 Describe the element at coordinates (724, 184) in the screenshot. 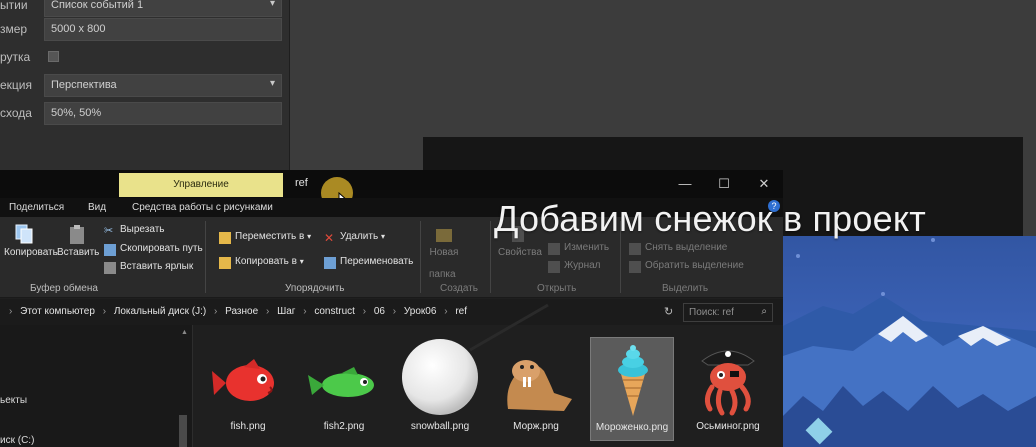

I see `maximize-button: ☐` at that location.